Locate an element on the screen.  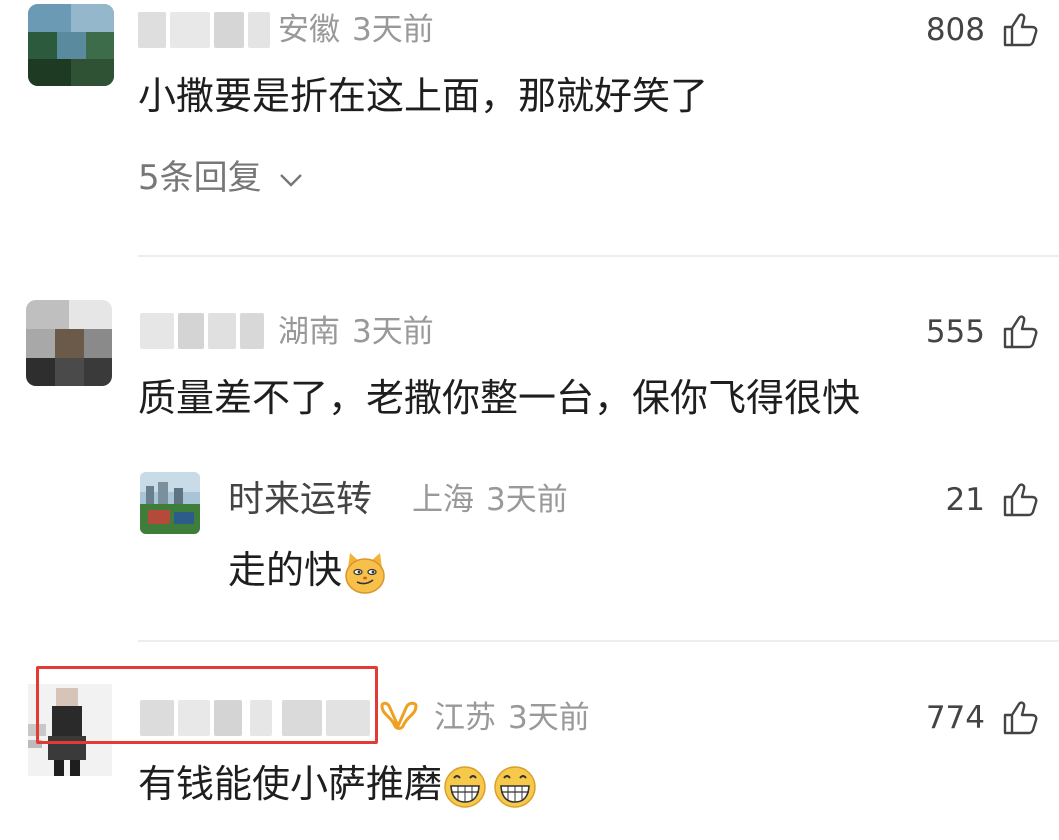
comment-meta: 江苏 3天前 is located at coordinates (512, 718).